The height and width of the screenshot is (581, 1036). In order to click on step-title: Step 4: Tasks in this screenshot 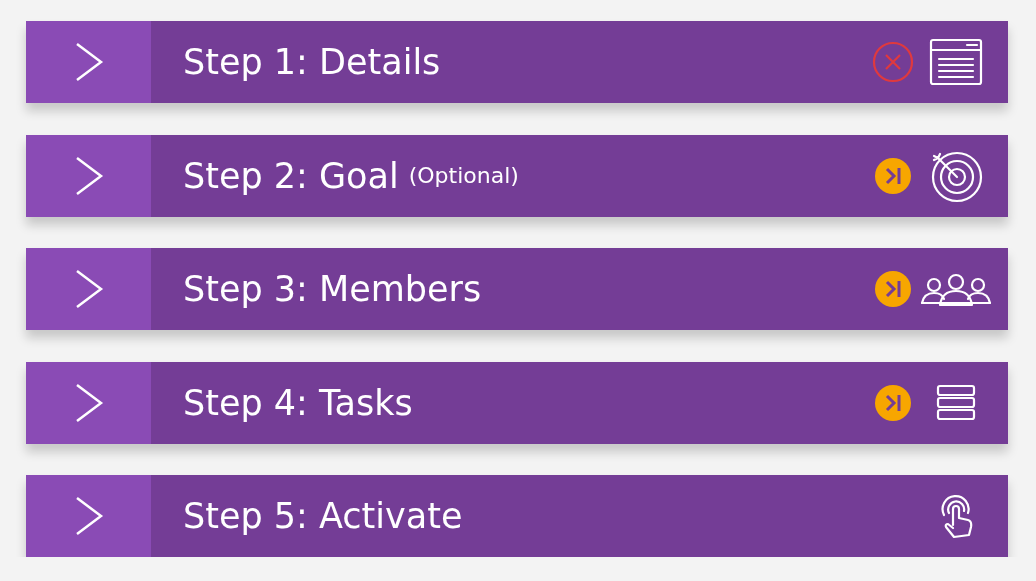, I will do `click(298, 402)`.